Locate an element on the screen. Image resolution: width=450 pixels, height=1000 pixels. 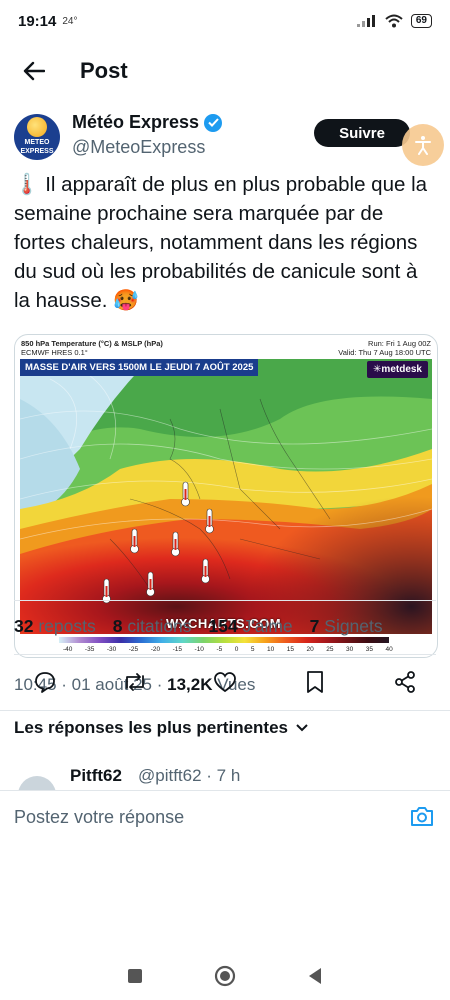
metdesk-logo: ✳metdesk is located at coordinates (397, 369).